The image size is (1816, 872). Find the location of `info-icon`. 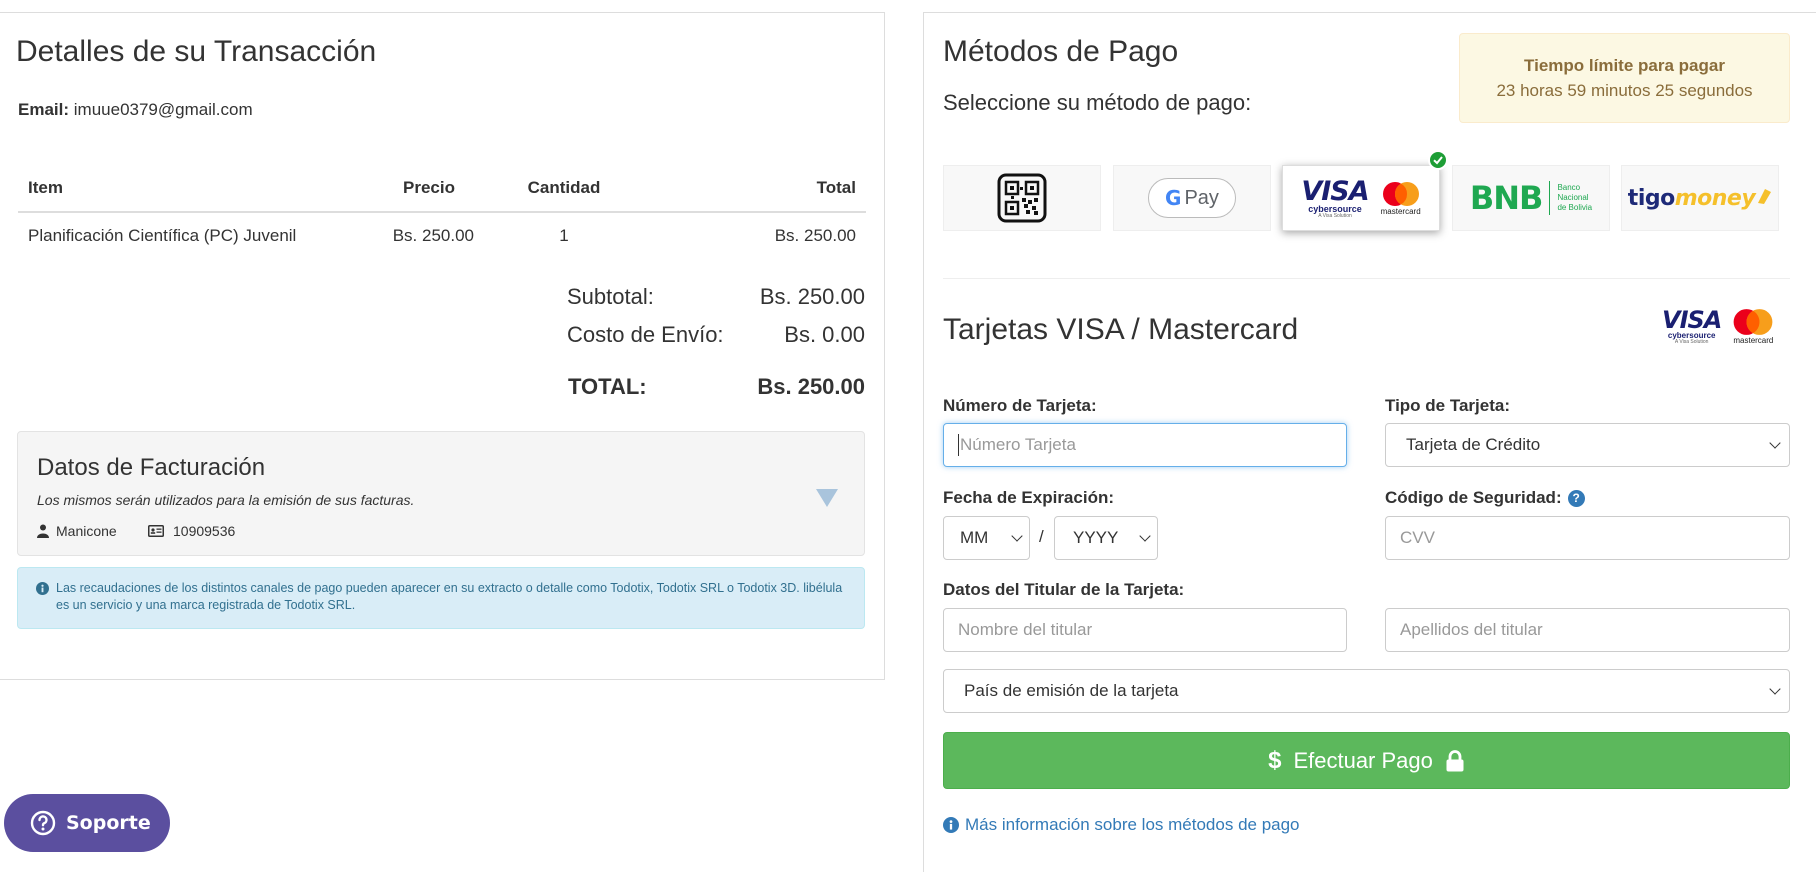

info-icon is located at coordinates (42, 588).